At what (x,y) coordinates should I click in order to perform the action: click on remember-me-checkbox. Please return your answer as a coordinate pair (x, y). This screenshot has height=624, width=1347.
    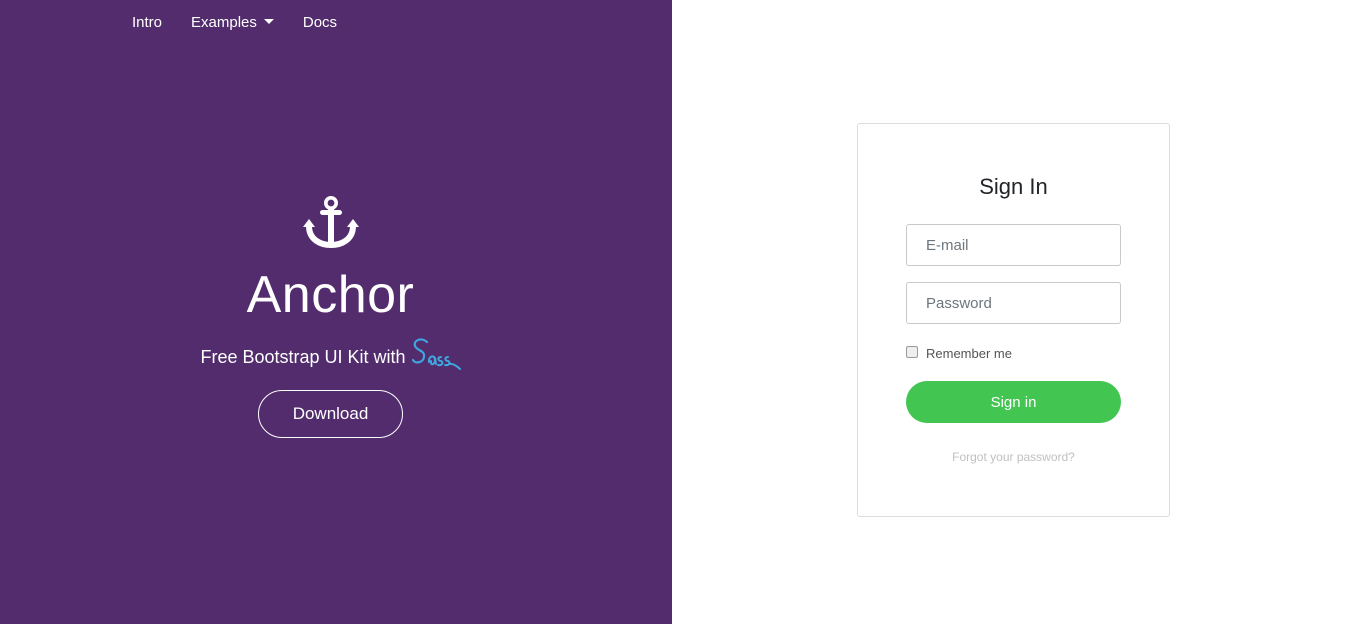
    Looking at the image, I should click on (912, 351).